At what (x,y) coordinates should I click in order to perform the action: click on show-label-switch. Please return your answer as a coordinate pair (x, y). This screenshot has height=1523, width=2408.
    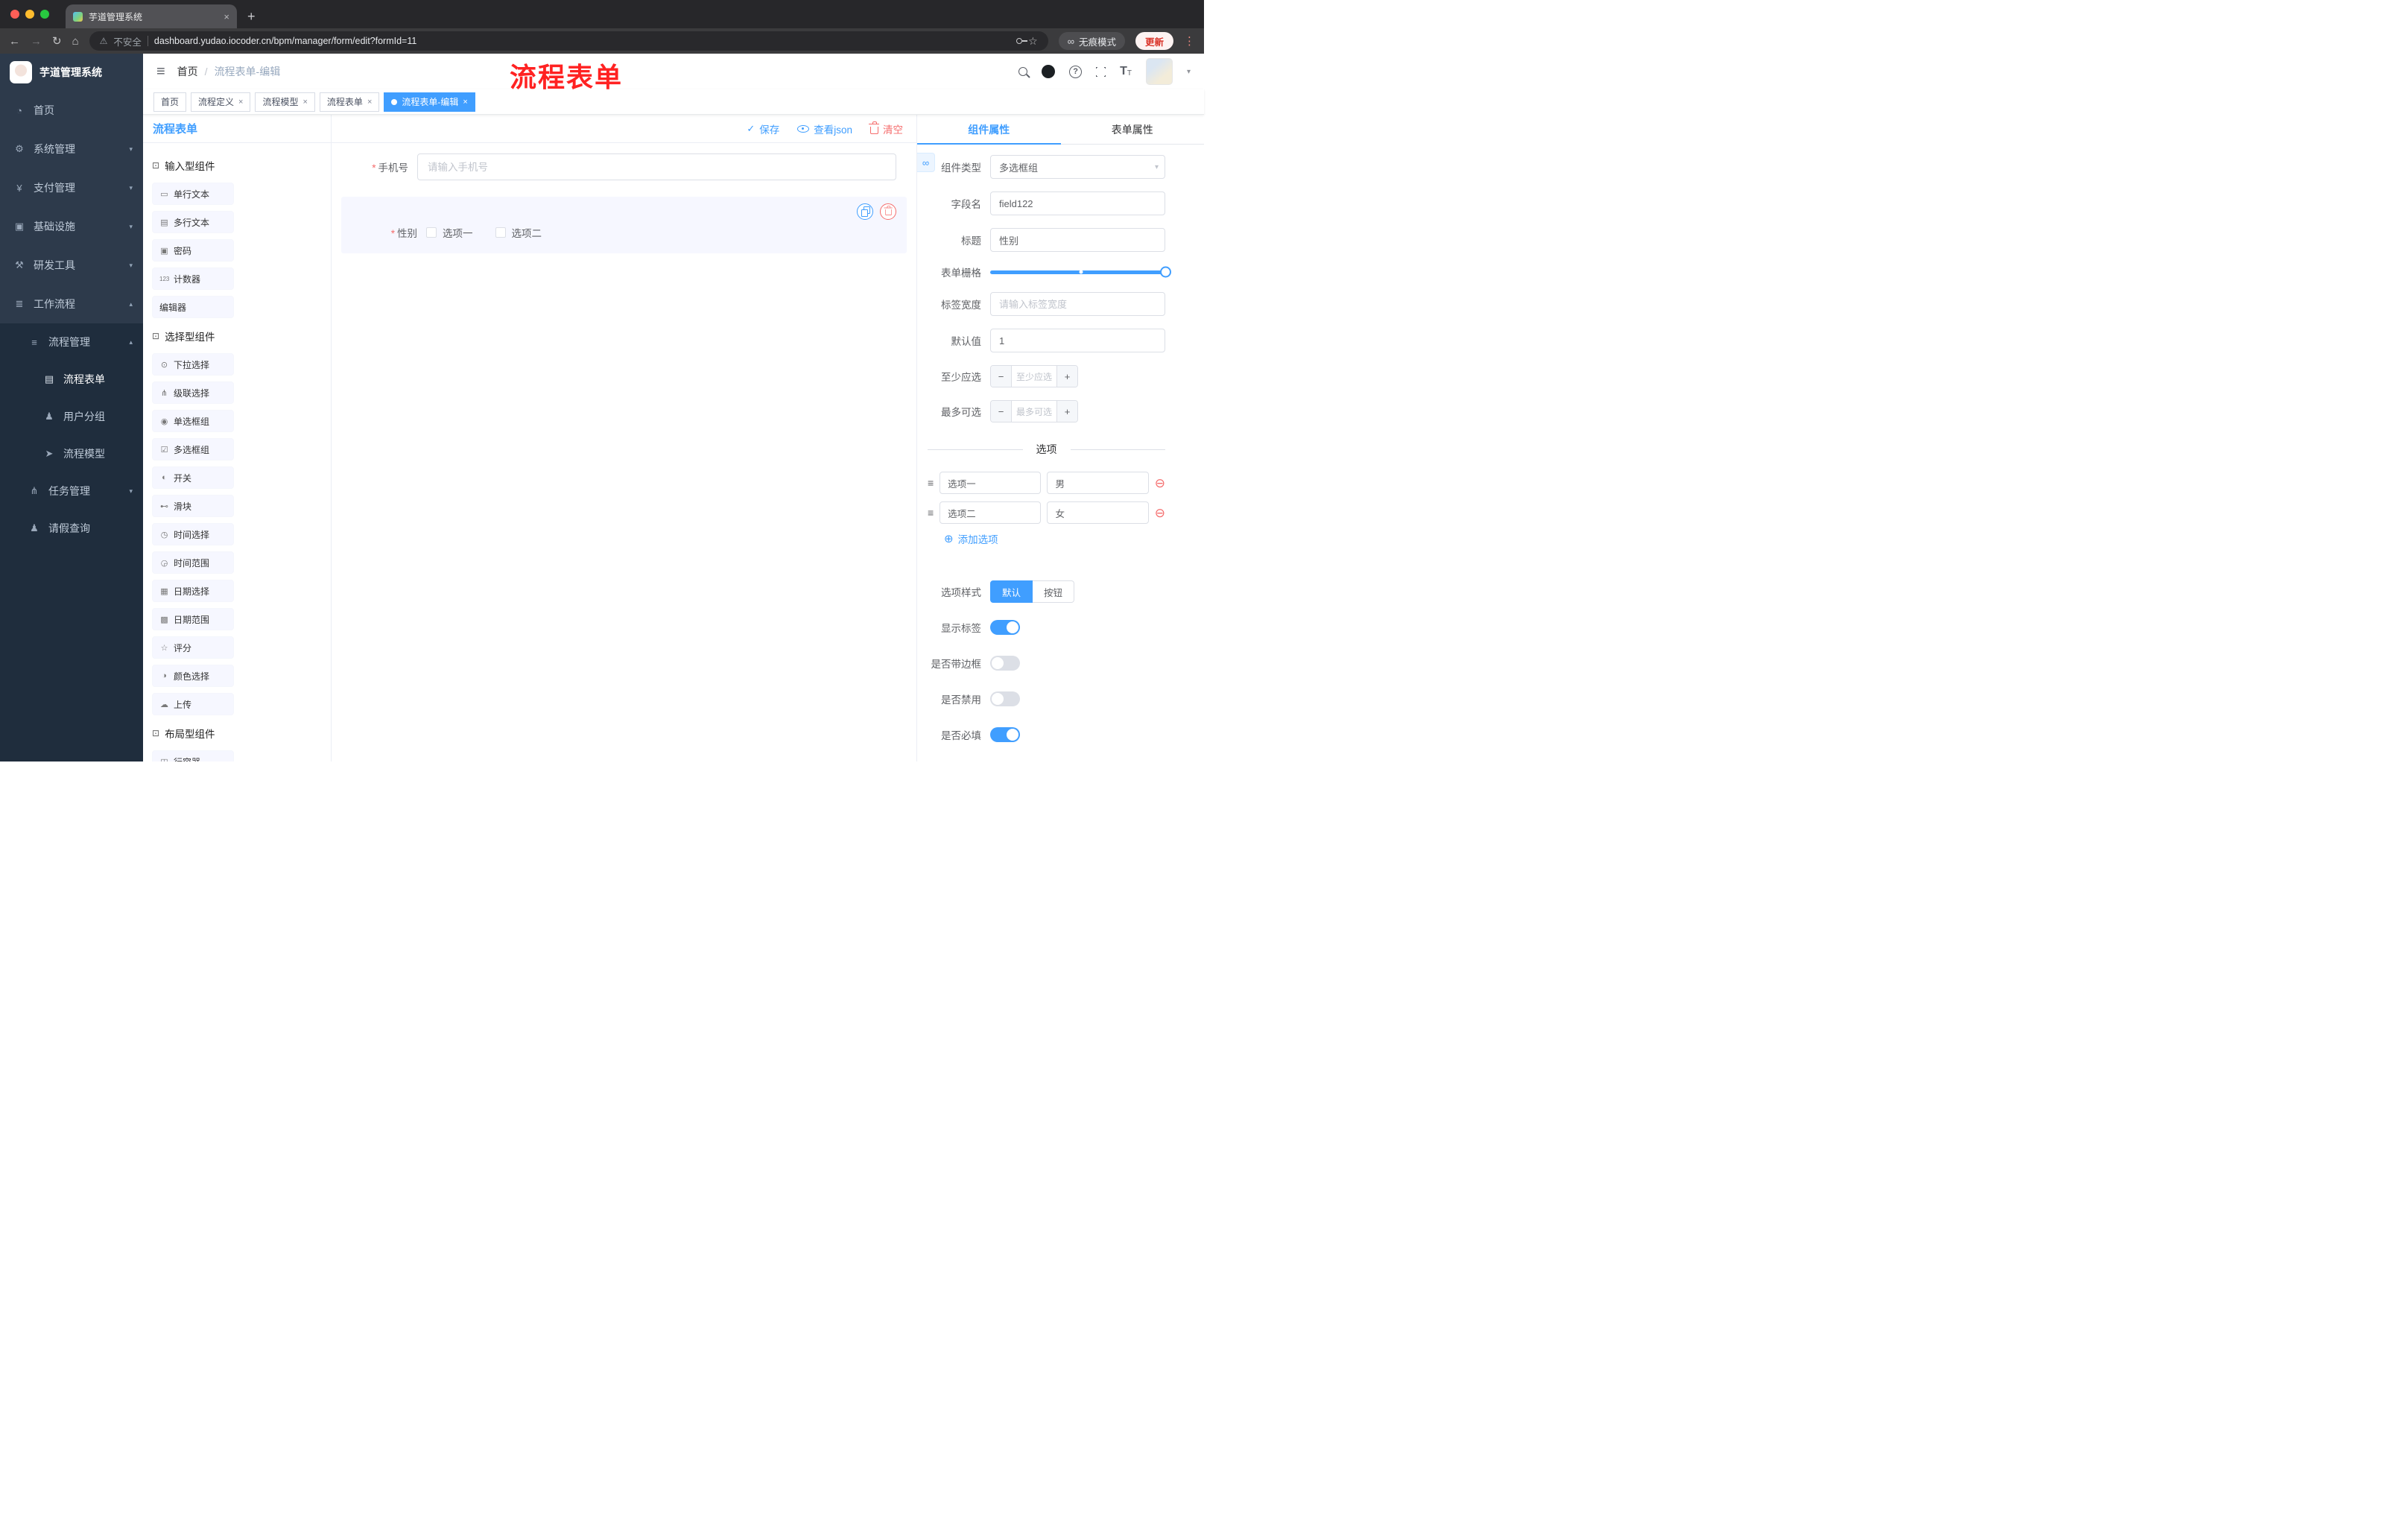
    Looking at the image, I should click on (1005, 627).